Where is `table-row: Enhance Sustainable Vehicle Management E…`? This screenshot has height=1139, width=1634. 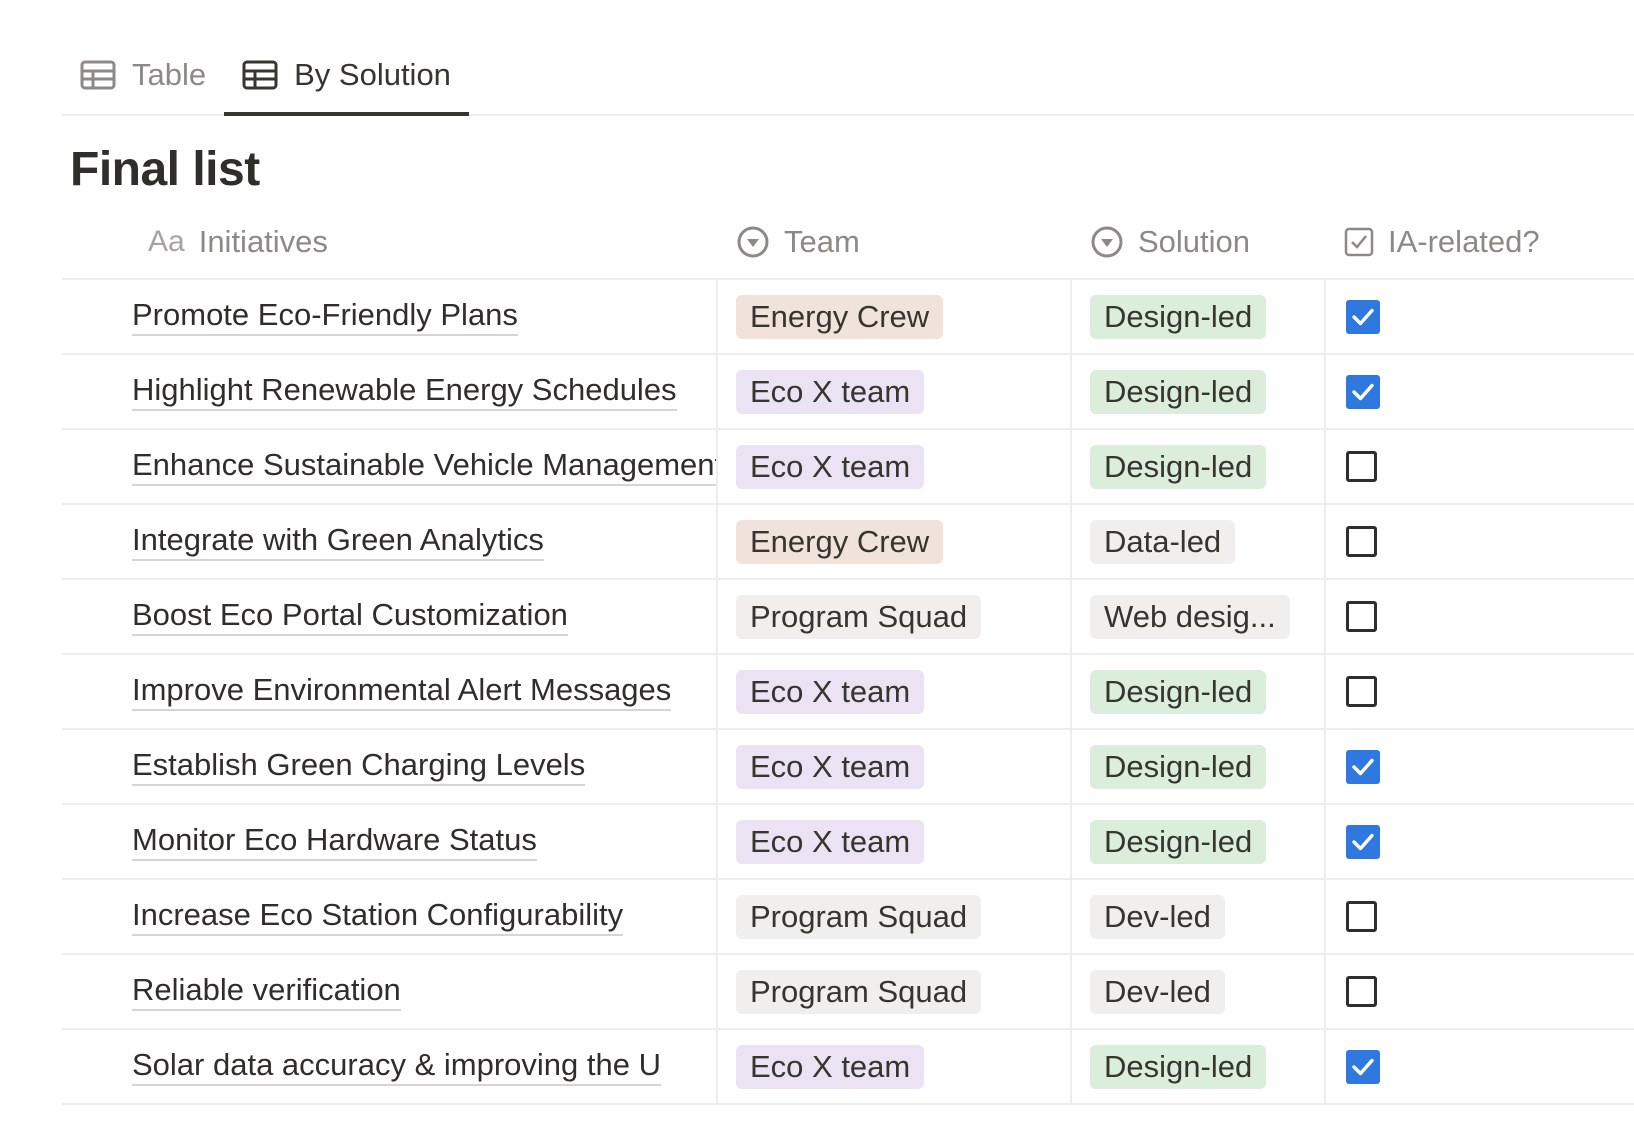 table-row: Enhance Sustainable Vehicle Management E… is located at coordinates (848, 467).